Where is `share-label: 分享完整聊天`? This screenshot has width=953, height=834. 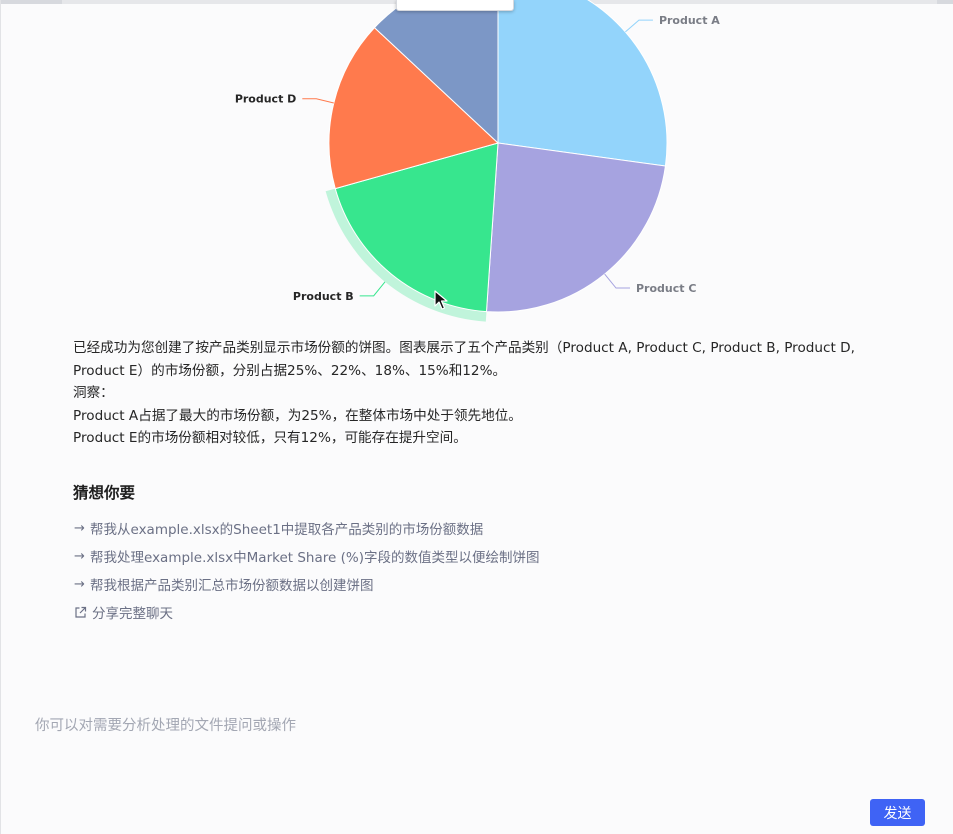
share-label: 分享完整聊天 is located at coordinates (132, 614).